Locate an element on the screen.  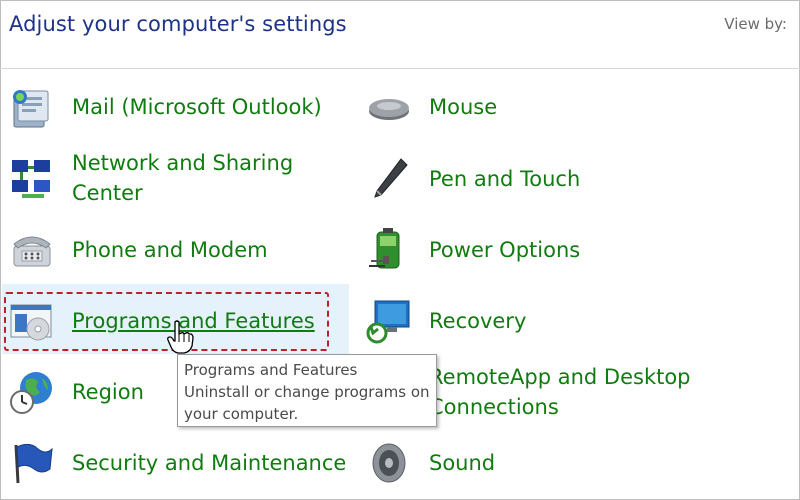
item-label: Mail (Microsoft Outlook) is located at coordinates (197, 107).